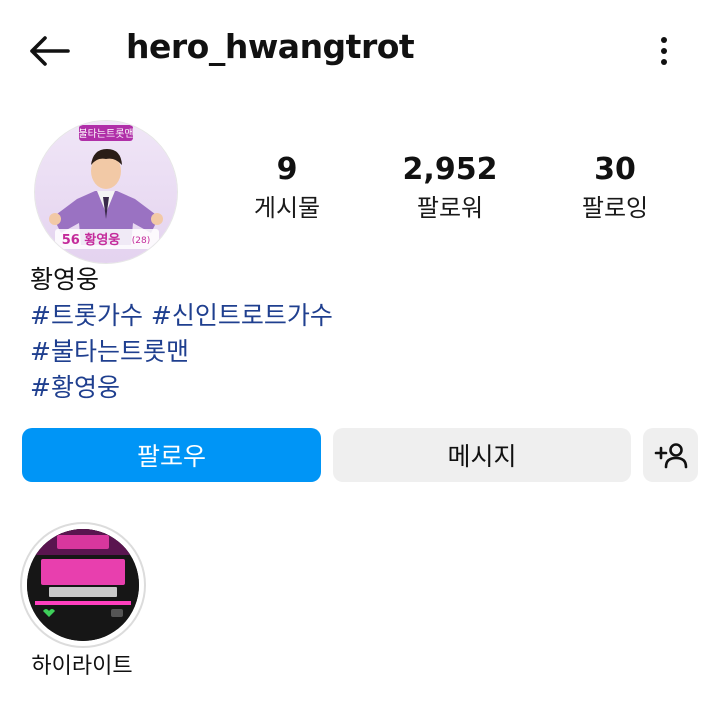  Describe the element at coordinates (287, 188) in the screenshot. I see `stat-posts: 9 게시물` at that location.